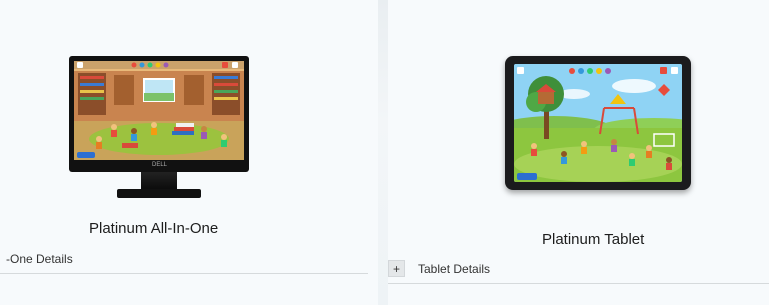 The height and width of the screenshot is (305, 769). I want to click on playground-scene-illustration, so click(598, 123).